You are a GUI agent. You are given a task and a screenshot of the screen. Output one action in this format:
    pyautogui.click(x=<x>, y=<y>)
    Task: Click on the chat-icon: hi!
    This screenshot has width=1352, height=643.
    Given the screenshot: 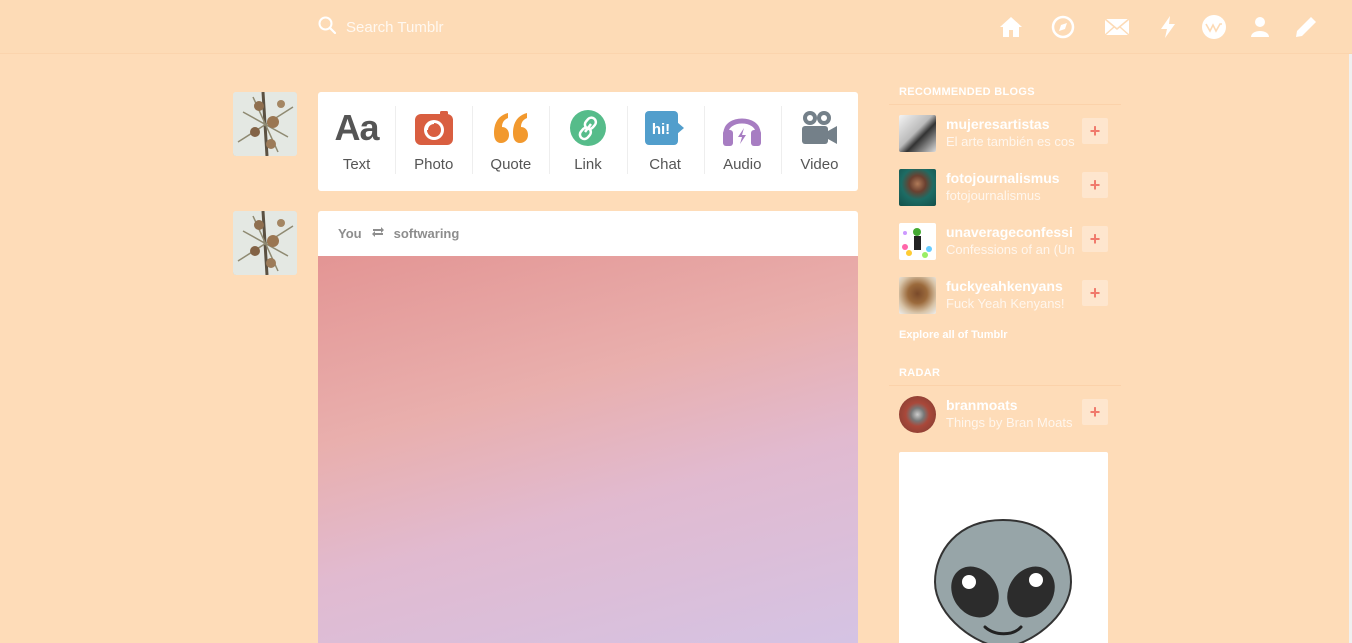 What is the action you would take?
    pyautogui.click(x=665, y=128)
    